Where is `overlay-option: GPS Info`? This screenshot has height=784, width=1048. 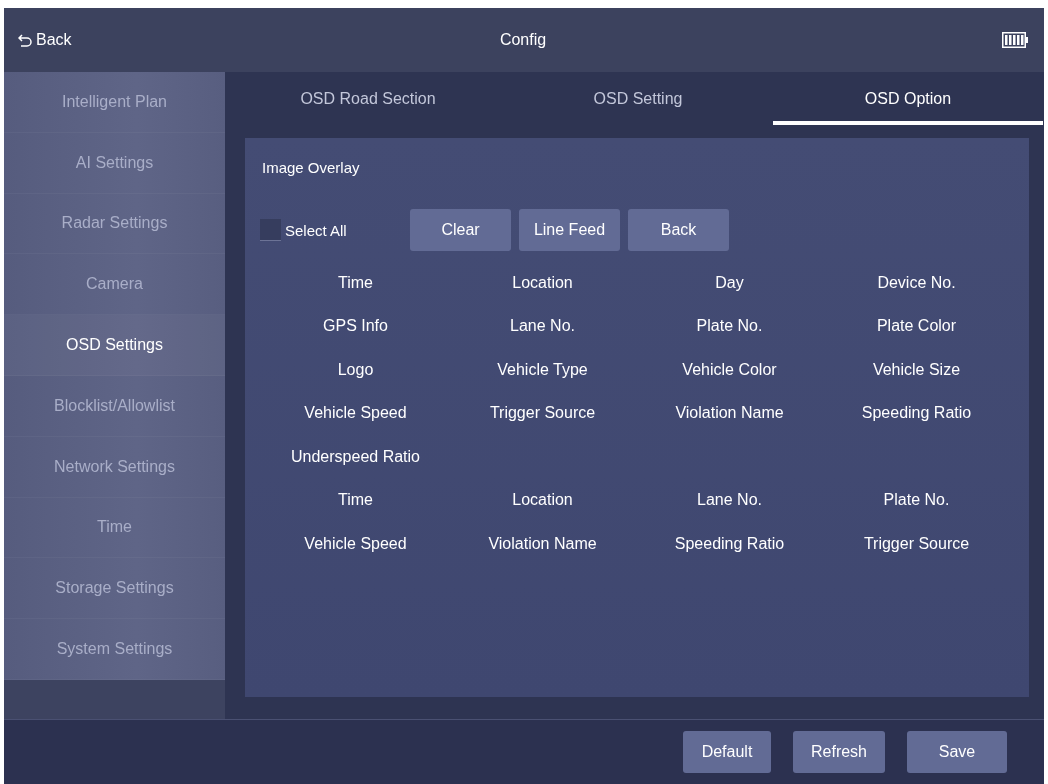
overlay-option: GPS Info is located at coordinates (355, 326).